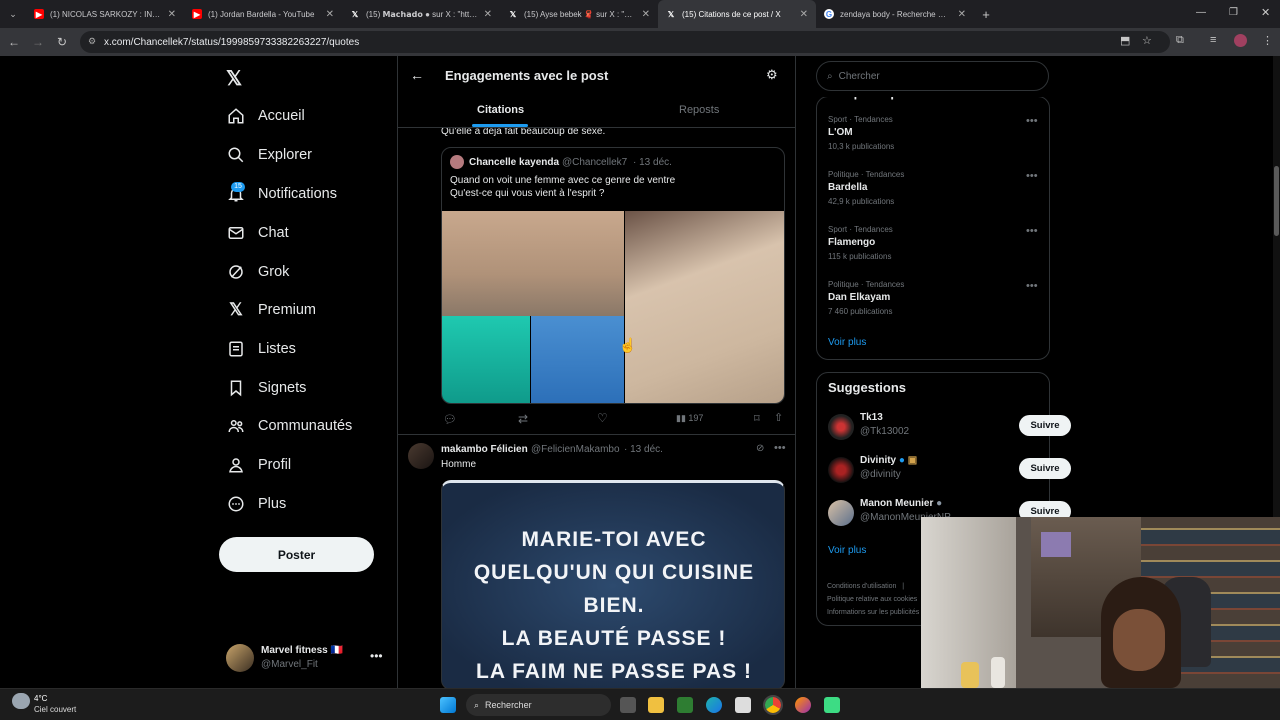 This screenshot has height=720, width=1280. What do you see at coordinates (39, 14) in the screenshot?
I see `youtube-icon: ▶` at bounding box center [39, 14].